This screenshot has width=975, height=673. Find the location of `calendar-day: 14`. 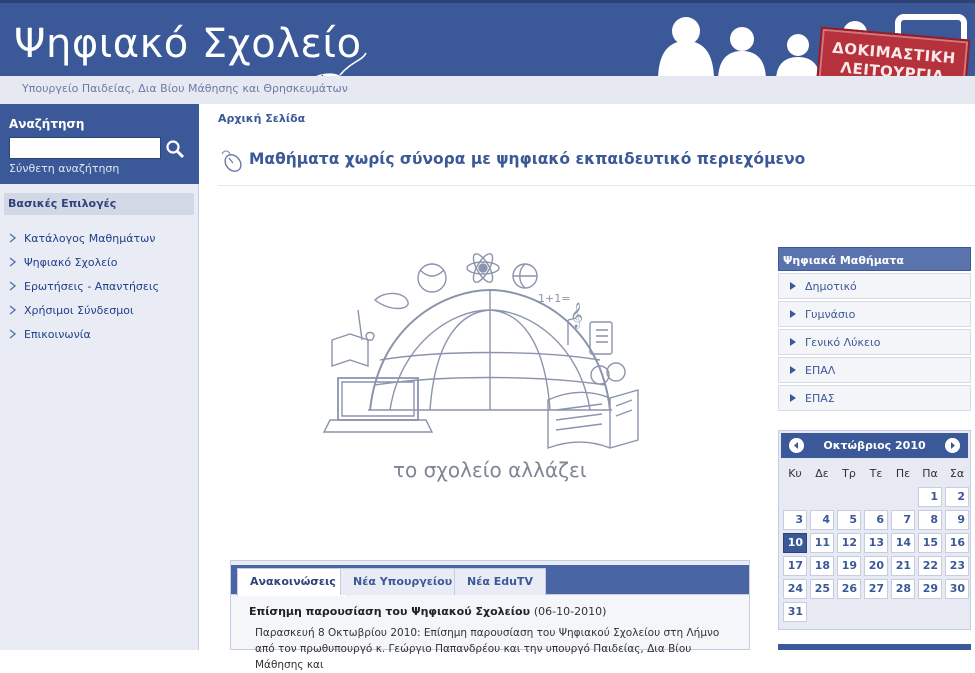

calendar-day: 14 is located at coordinates (903, 543).